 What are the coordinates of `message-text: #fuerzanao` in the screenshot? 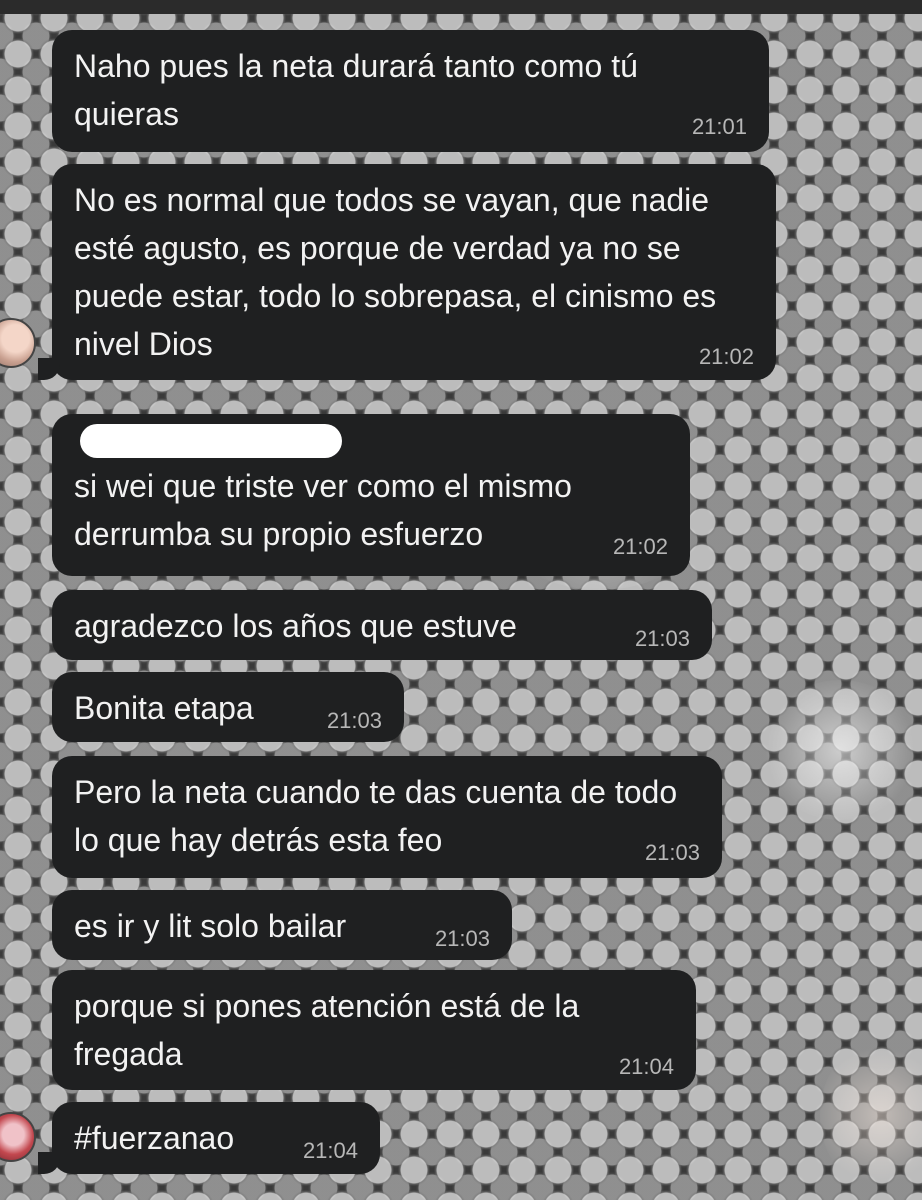 It's located at (154, 1138).